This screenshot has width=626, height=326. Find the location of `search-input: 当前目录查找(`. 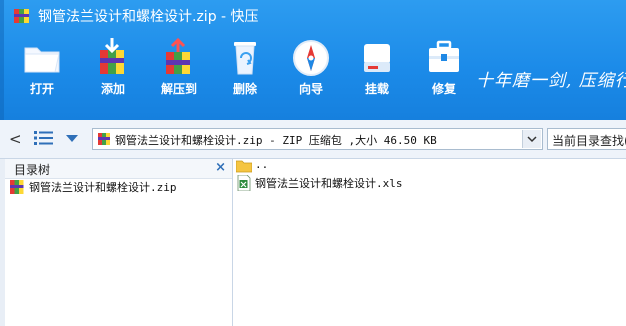

search-input: 当前目录查找( is located at coordinates (586, 139).